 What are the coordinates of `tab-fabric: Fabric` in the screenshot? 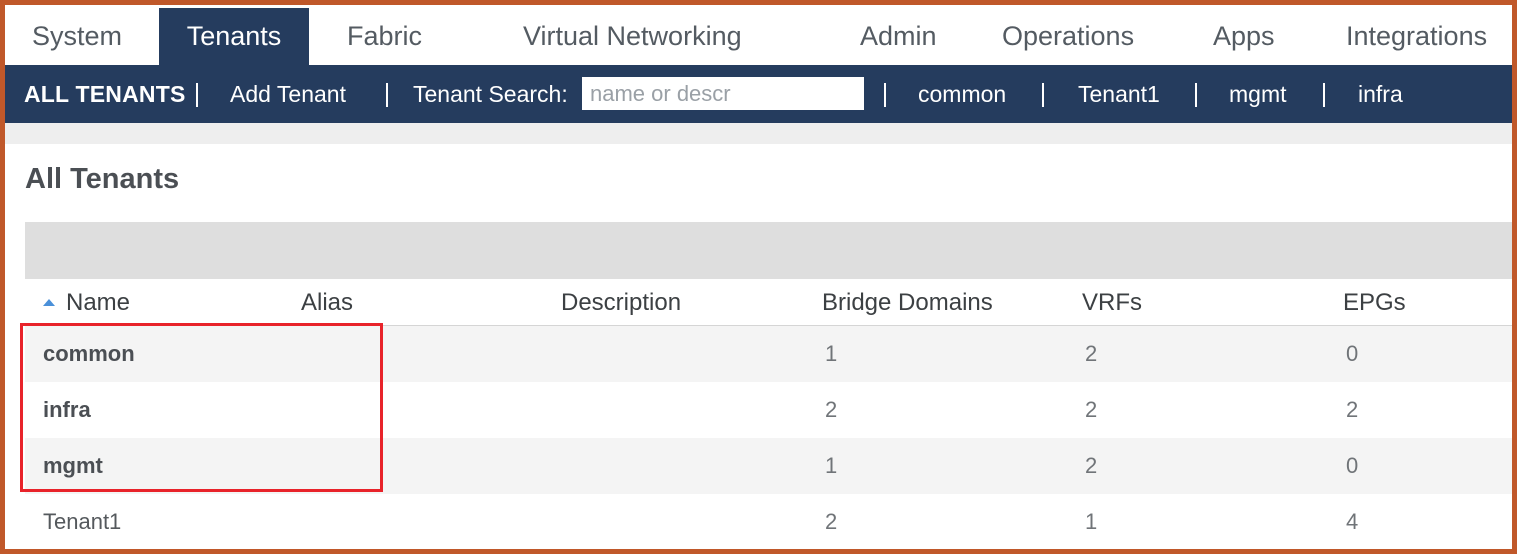 It's located at (384, 36).